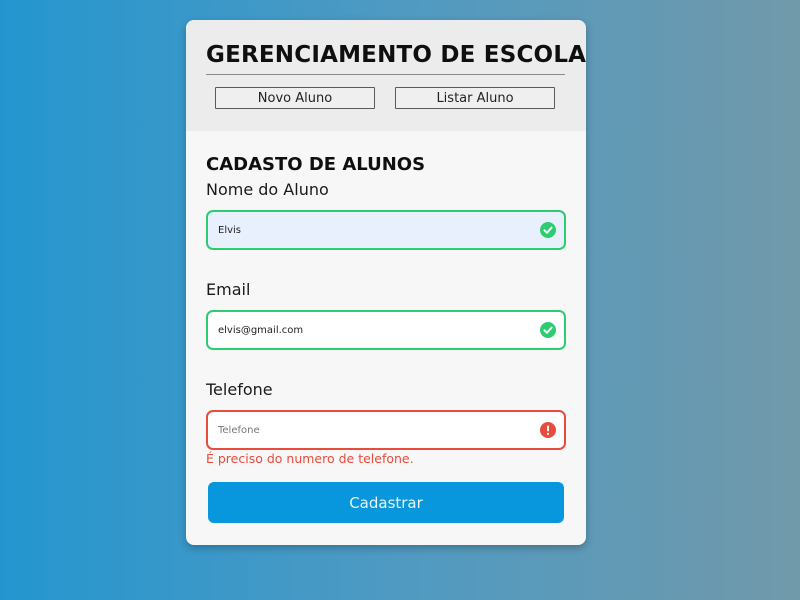  What do you see at coordinates (267, 189) in the screenshot?
I see `nome-label: Nome do Aluno` at bounding box center [267, 189].